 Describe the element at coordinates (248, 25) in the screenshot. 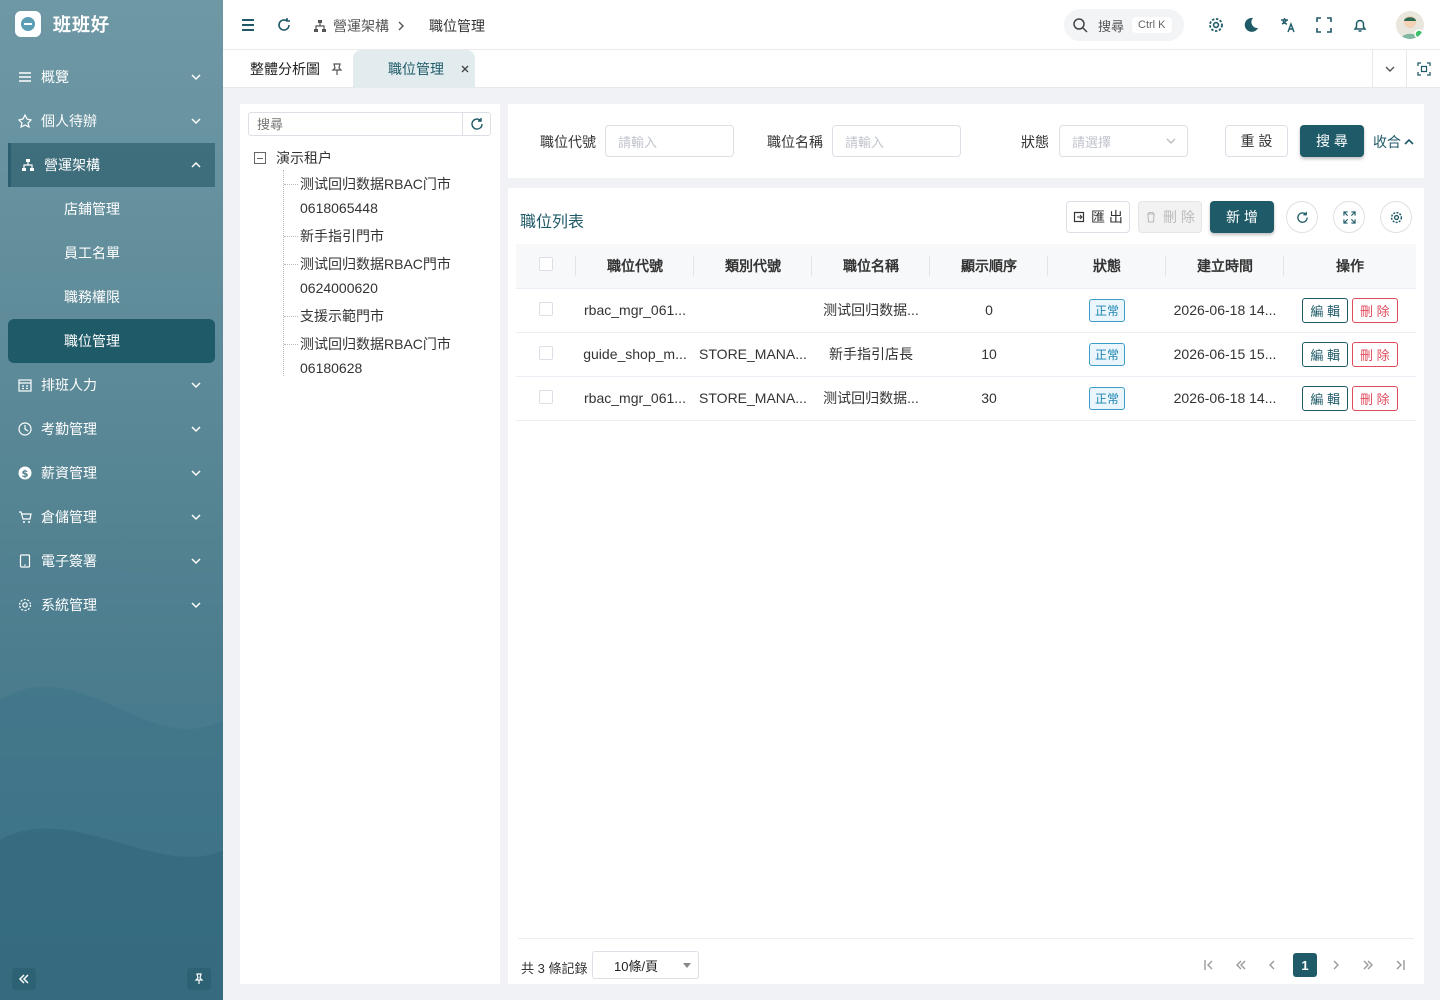

I see `menu-toggle-icon` at that location.